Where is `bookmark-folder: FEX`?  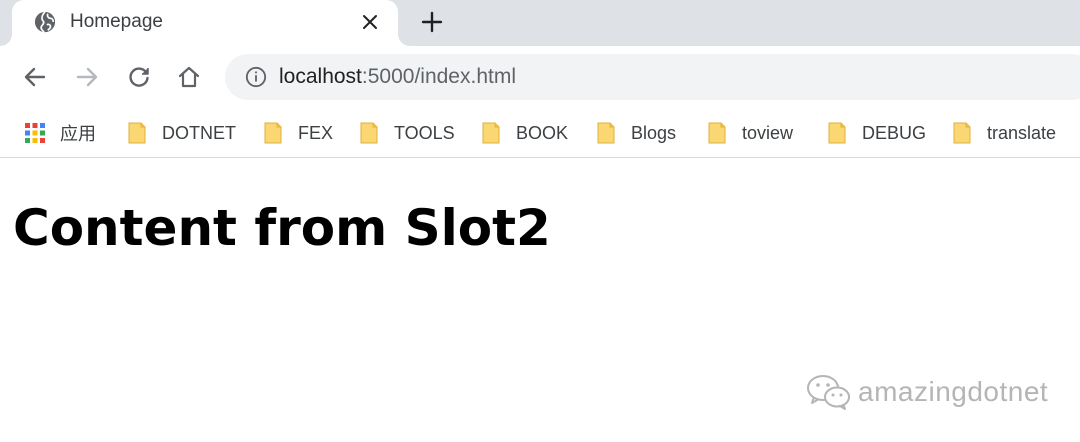
bookmark-folder: FEX is located at coordinates (298, 133).